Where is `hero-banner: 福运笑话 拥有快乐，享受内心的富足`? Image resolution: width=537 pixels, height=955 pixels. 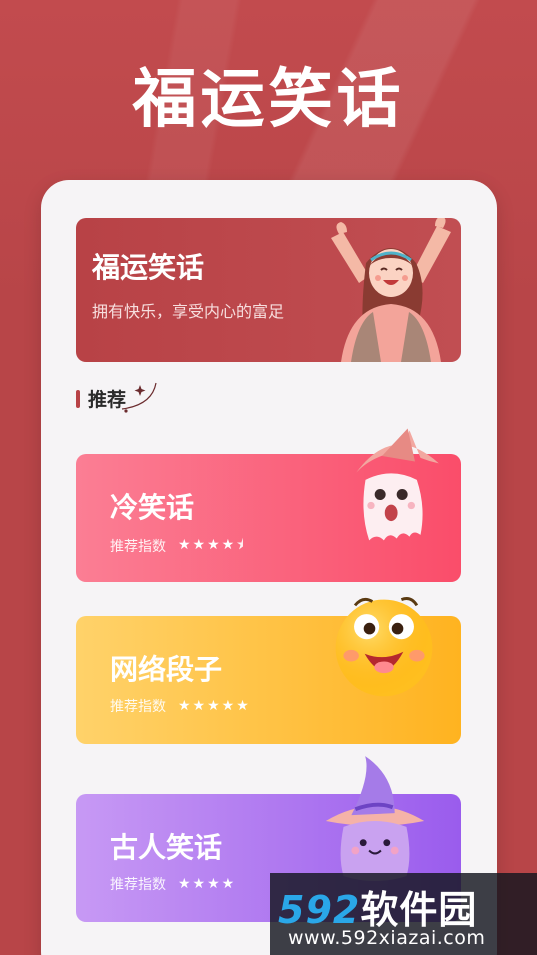
hero-banner: 福运笑话 拥有快乐，享受内心的富足 is located at coordinates (268, 290).